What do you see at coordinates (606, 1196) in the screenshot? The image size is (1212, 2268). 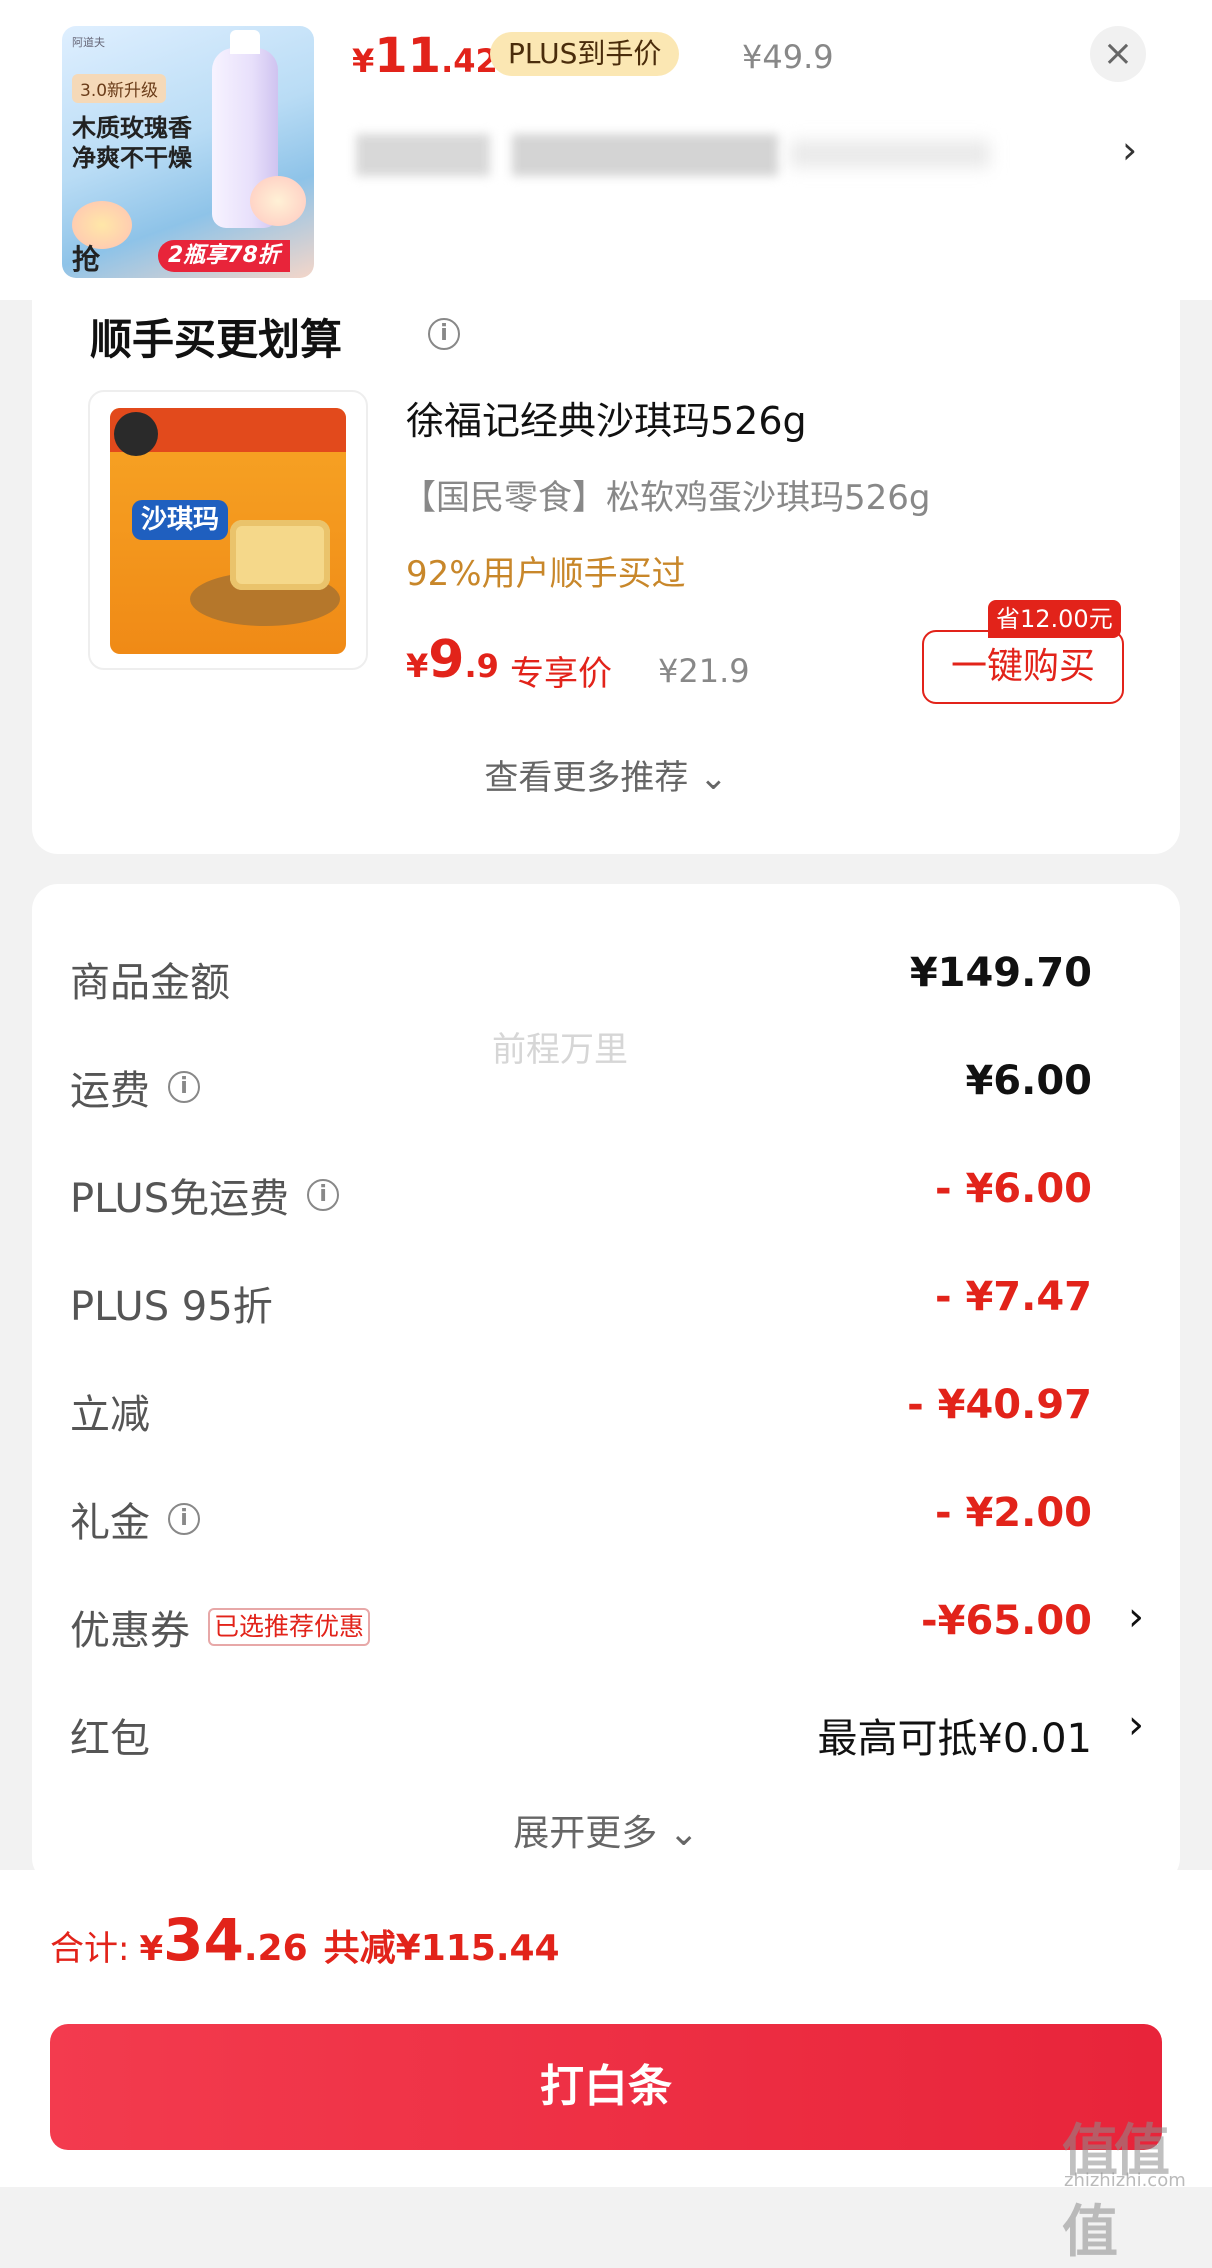 I see `row-plus-free-shipping: PLUS免运费 i - ¥6.00` at bounding box center [606, 1196].